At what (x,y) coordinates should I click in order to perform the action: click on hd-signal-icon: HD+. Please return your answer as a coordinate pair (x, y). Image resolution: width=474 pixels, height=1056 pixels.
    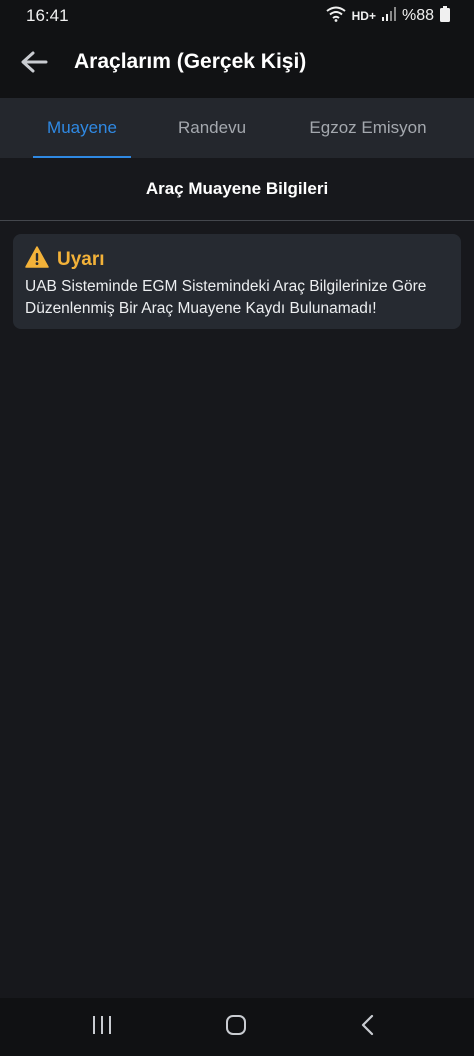
    Looking at the image, I should click on (363, 16).